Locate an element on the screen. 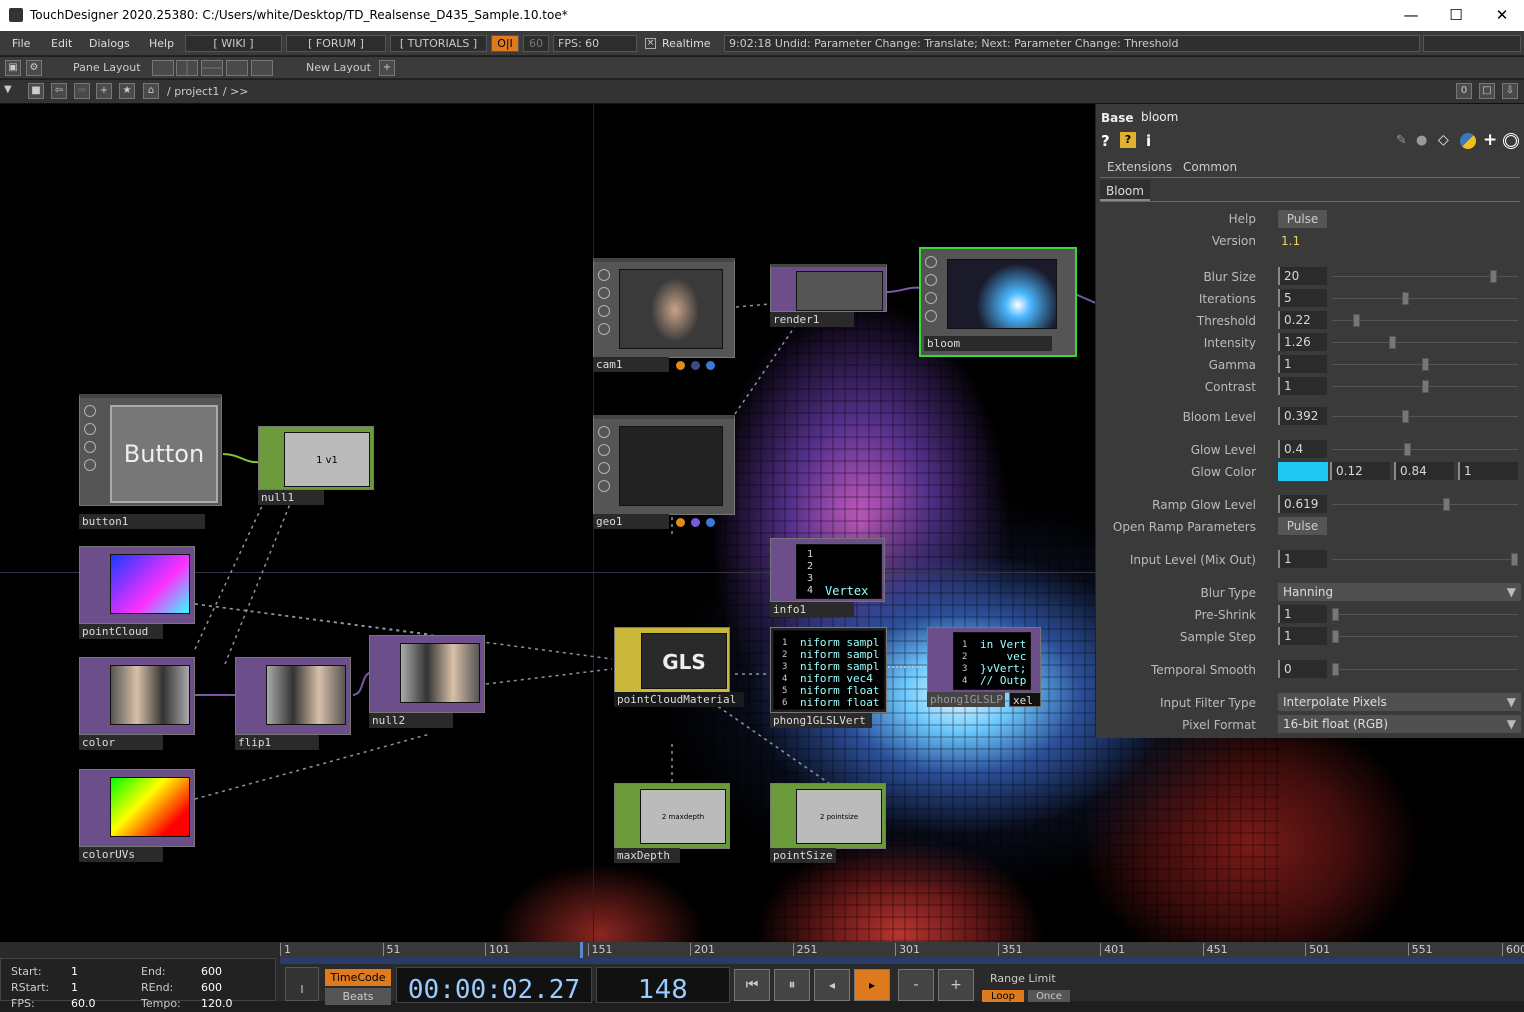 Image resolution: width=1524 pixels, height=1012 pixels. param-field-2: 0.22 is located at coordinates (1302, 320).